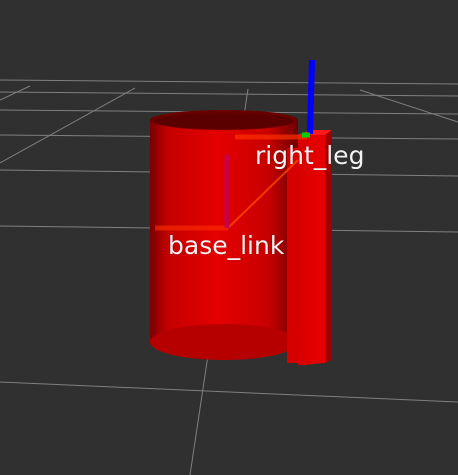 The height and width of the screenshot is (475, 458). Describe the element at coordinates (226, 245) in the screenshot. I see `frame-label-base-link: base_link` at that location.